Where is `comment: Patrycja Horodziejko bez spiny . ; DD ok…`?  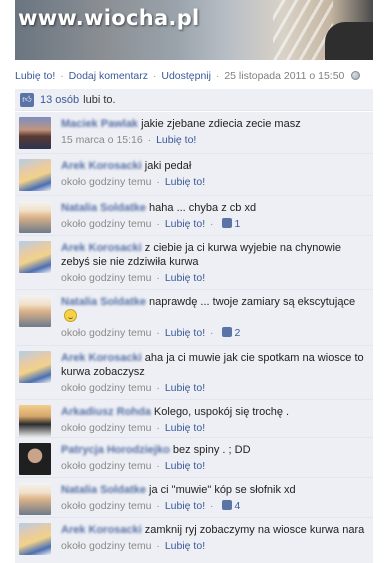 comment: Patrycja Horodziejko bez spiny . ; DD ok… is located at coordinates (194, 458).